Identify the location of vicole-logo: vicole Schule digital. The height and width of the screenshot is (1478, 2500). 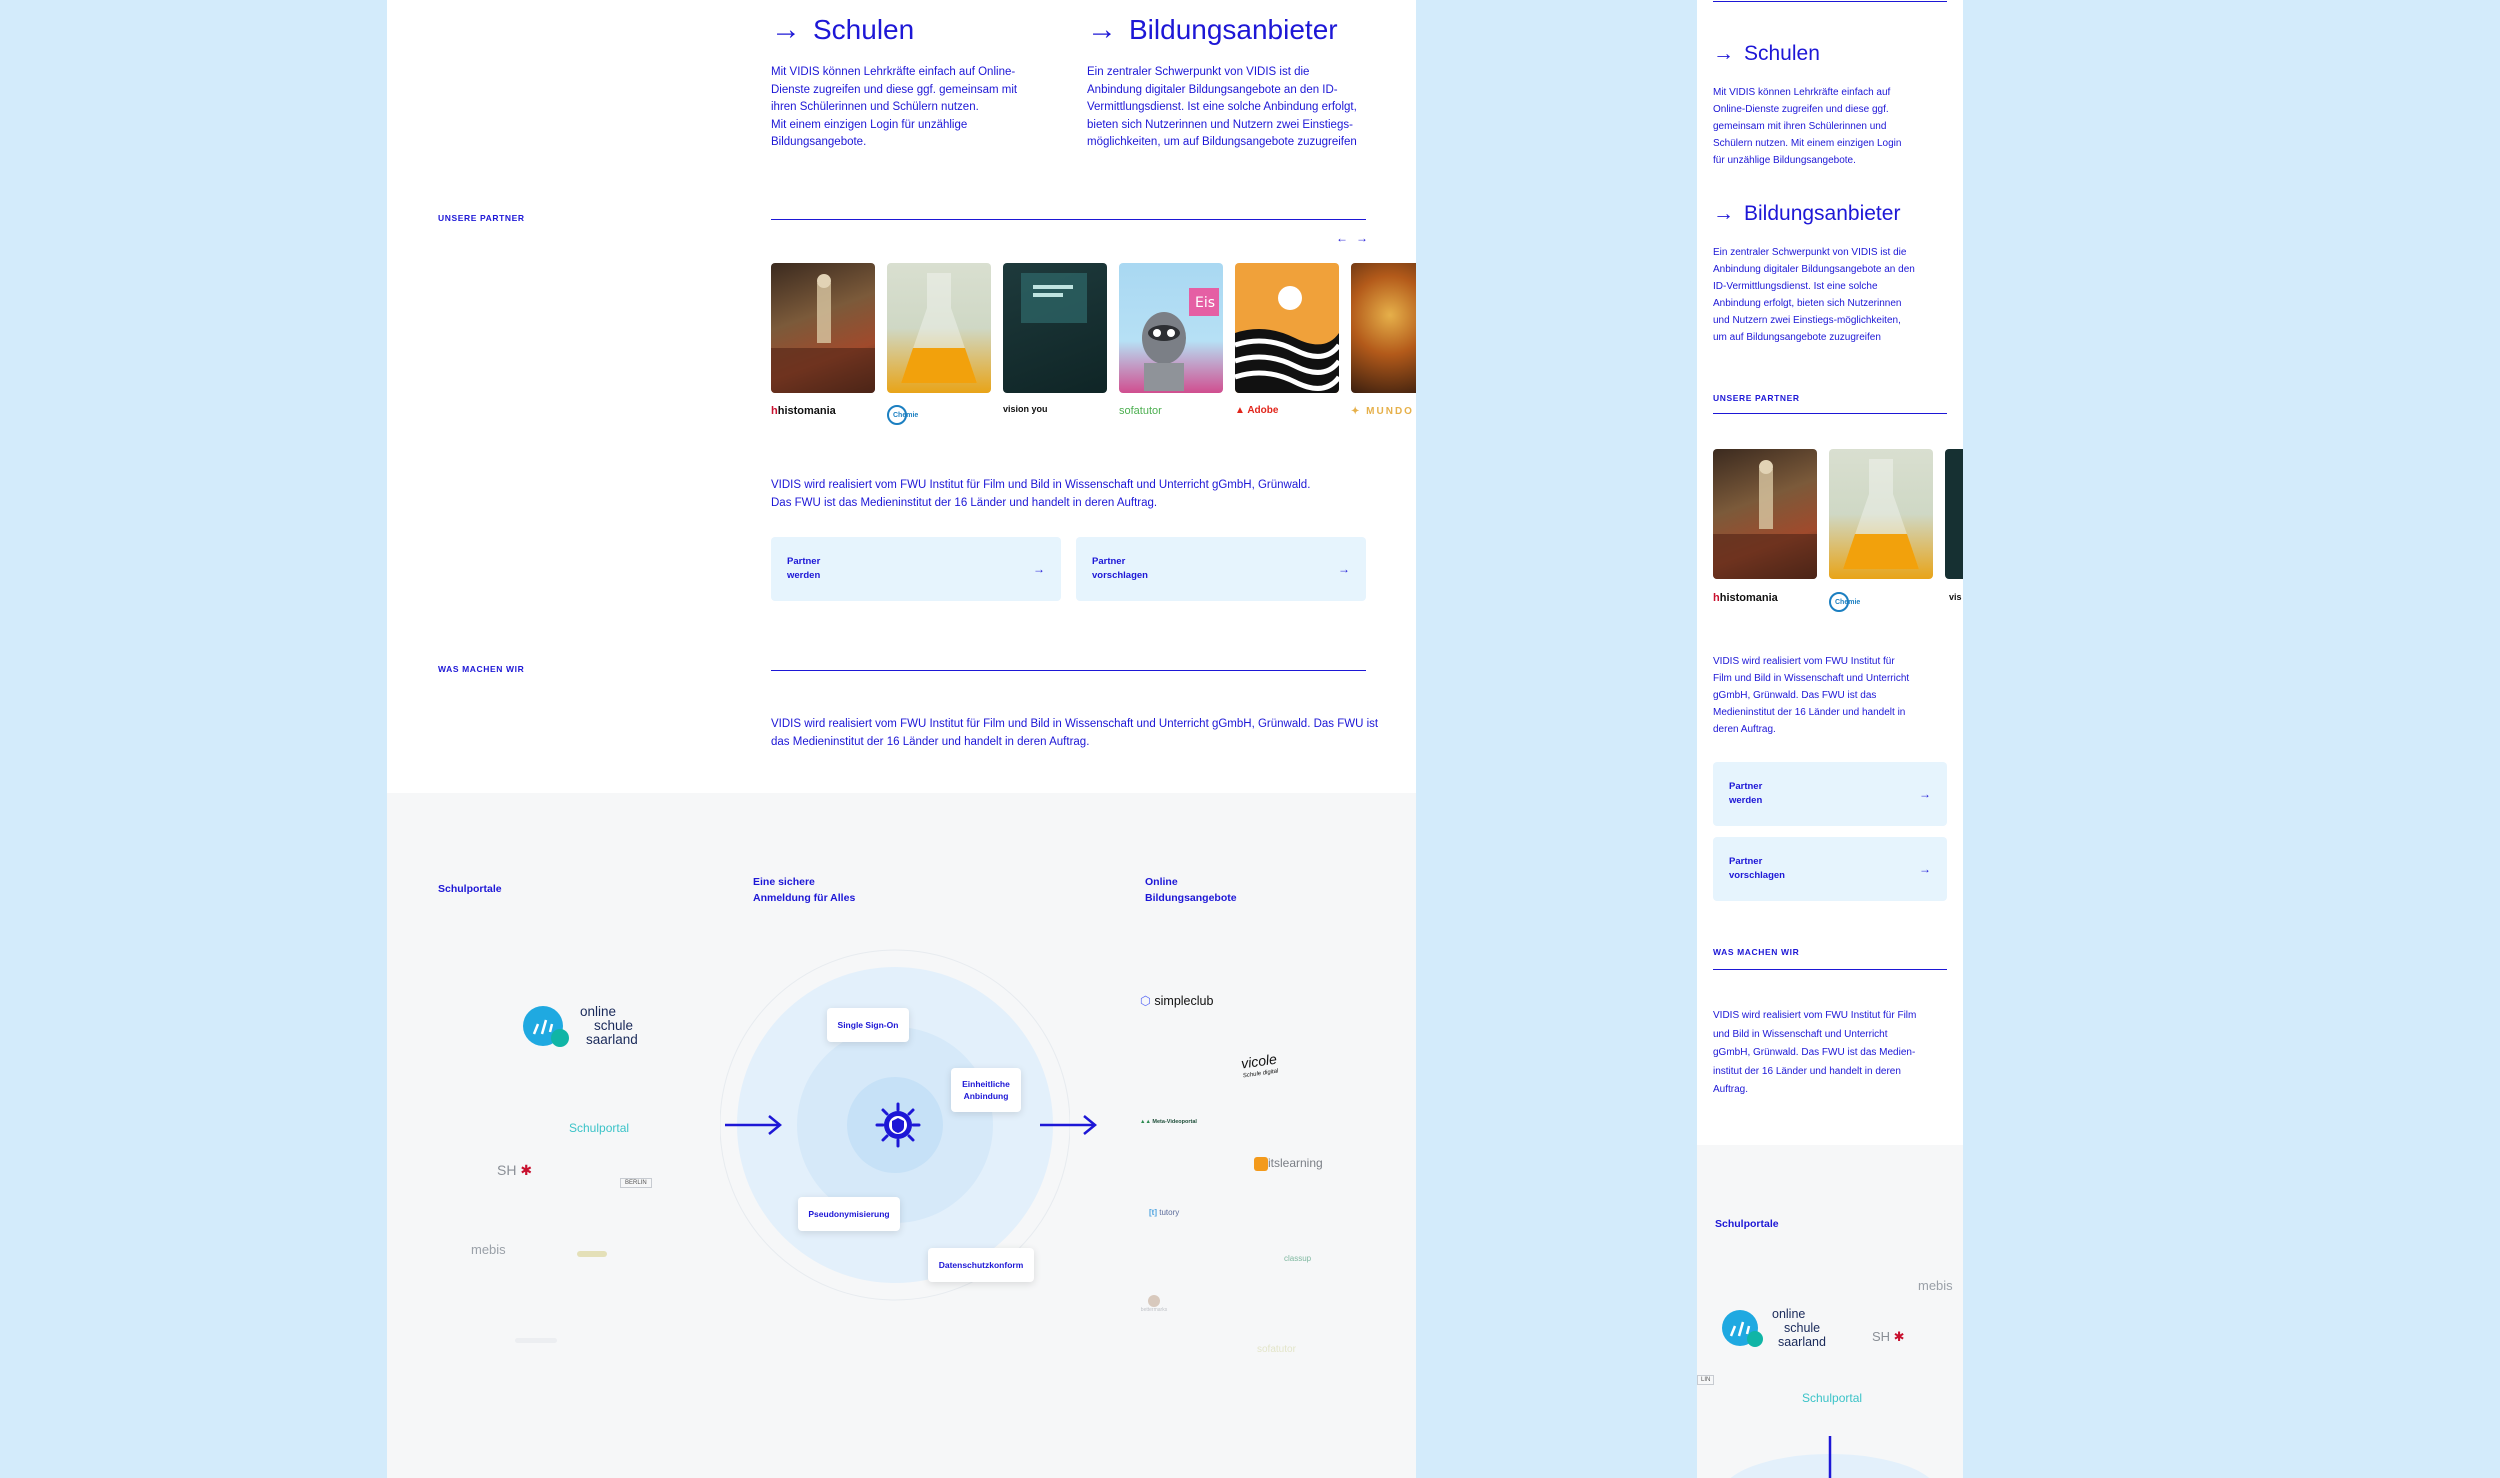
(1259, 1067).